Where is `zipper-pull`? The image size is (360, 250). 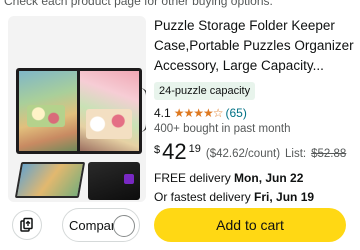 zipper-pull is located at coordinates (142, 110).